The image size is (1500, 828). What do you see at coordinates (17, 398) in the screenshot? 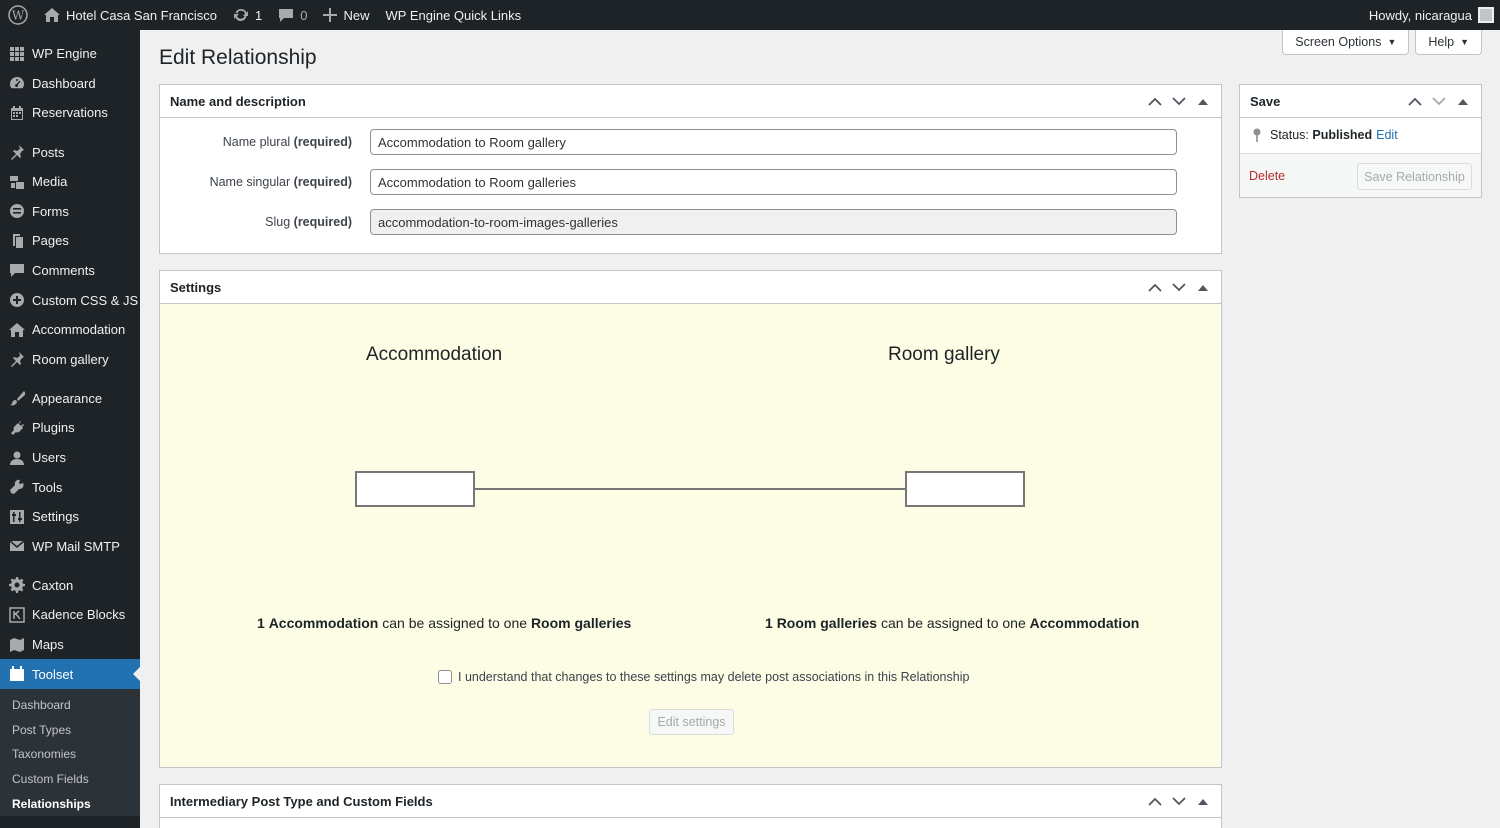
I see `brush-icon` at bounding box center [17, 398].